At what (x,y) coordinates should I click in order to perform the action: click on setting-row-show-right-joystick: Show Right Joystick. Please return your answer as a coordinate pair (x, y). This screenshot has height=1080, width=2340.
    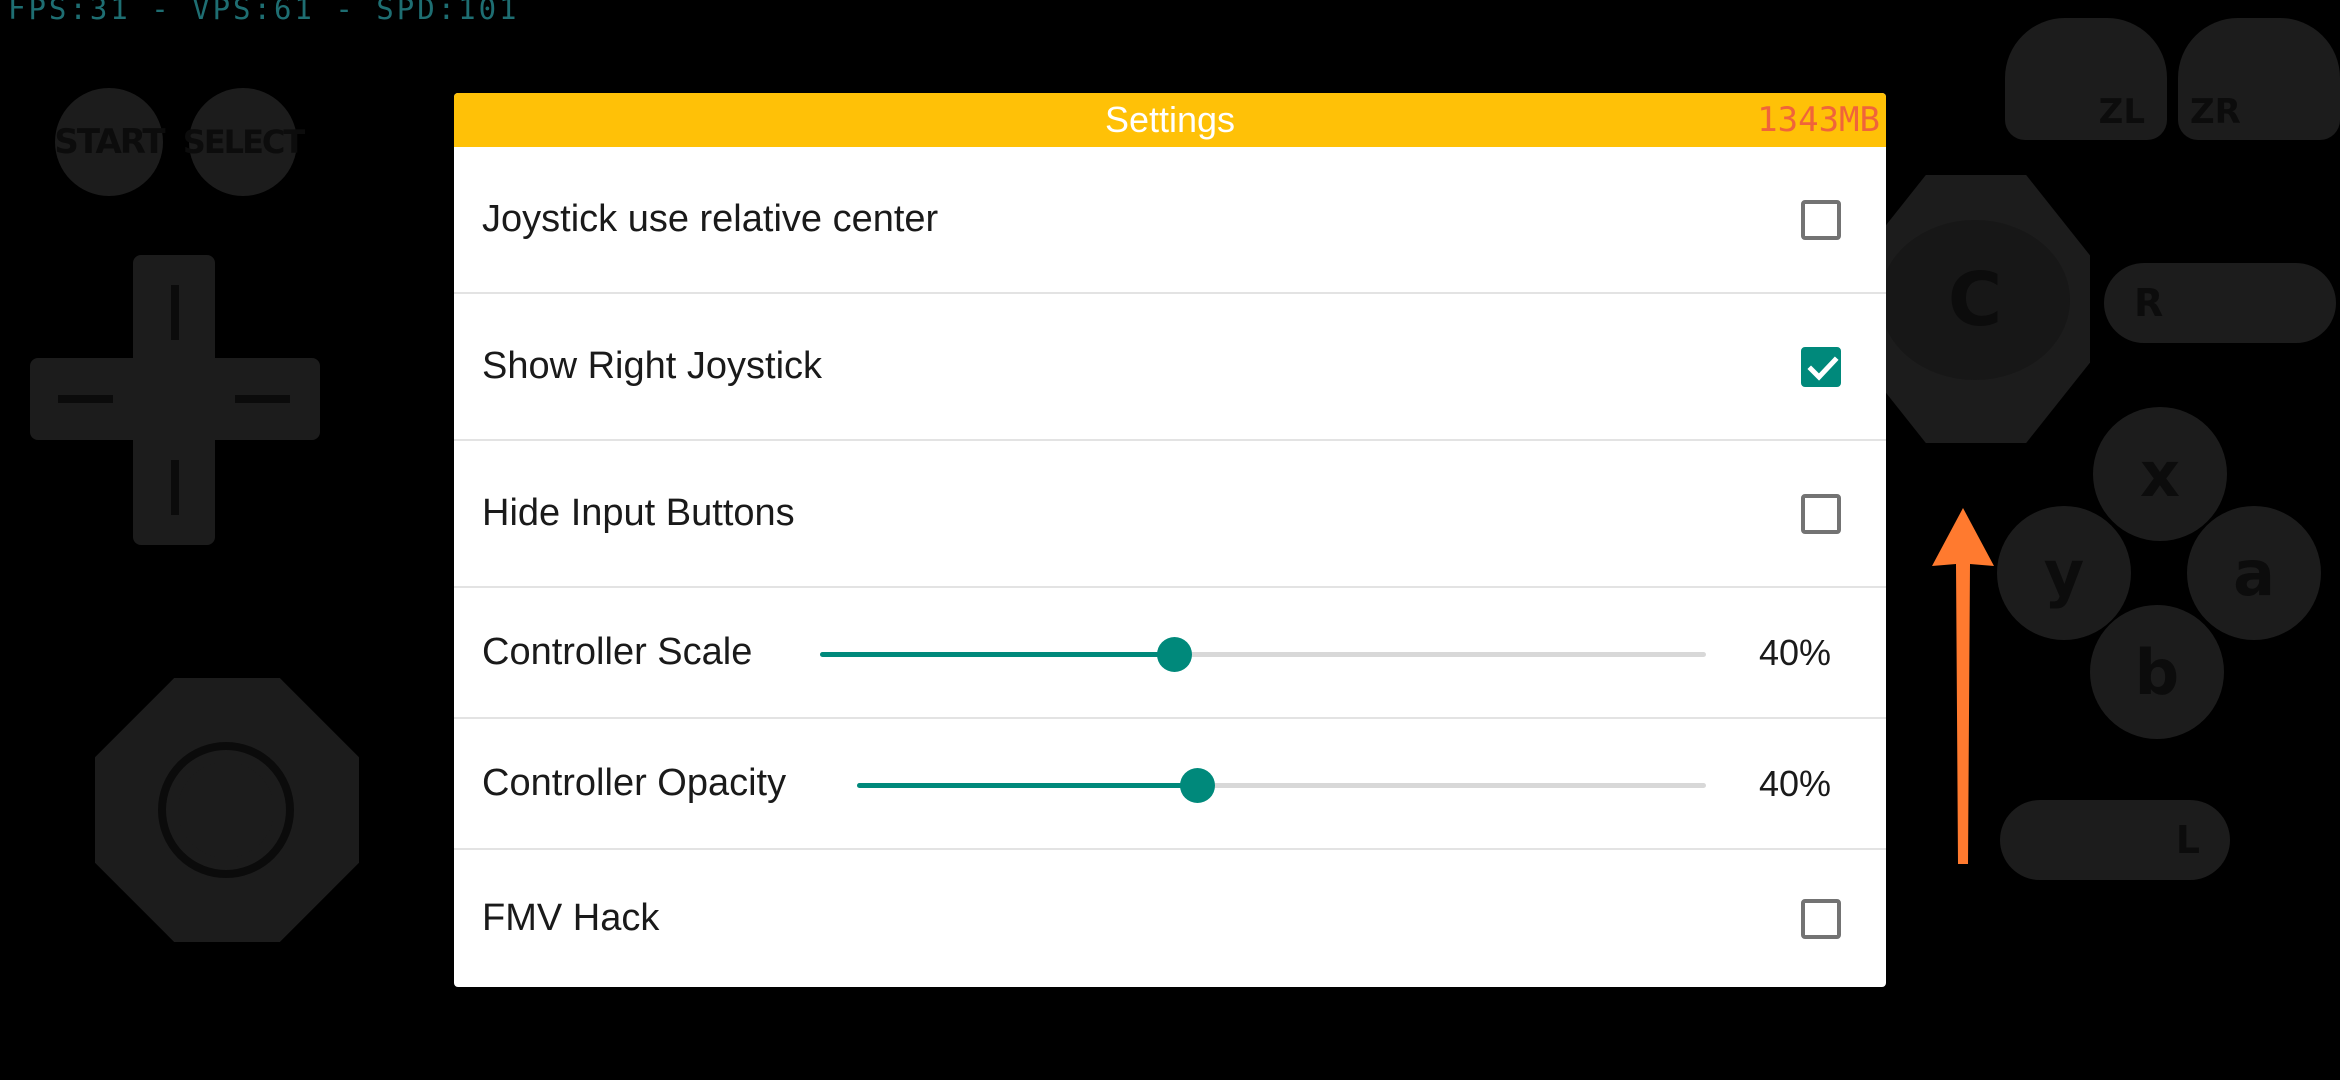
    Looking at the image, I should click on (1170, 367).